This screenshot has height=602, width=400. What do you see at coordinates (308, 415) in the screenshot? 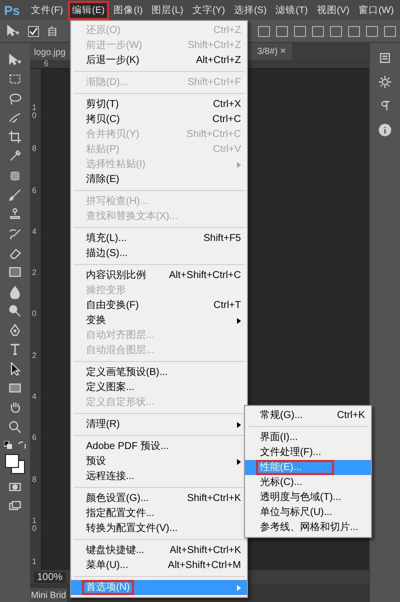
I see `menu-item: 常规(G)... Ctrl+K` at bounding box center [308, 415].